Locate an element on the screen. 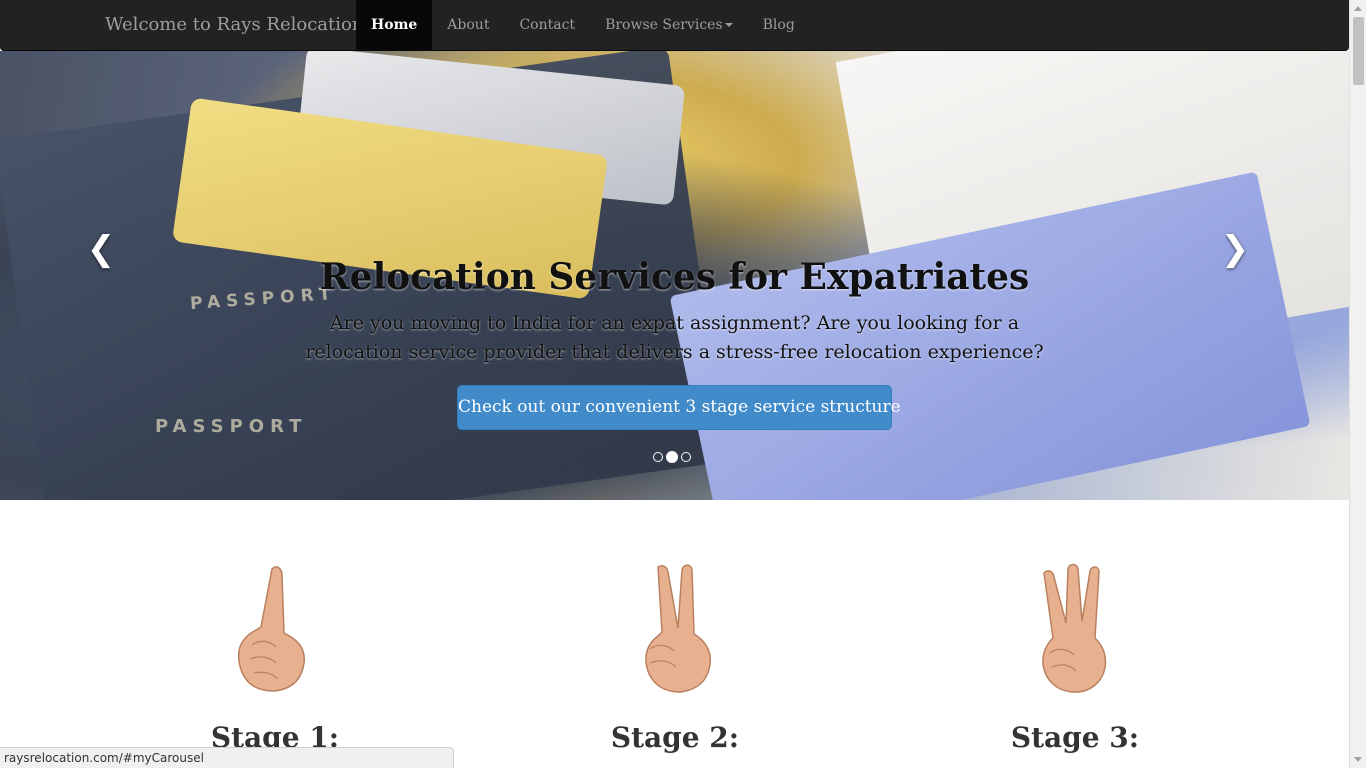  nav-browse-services: Browse Services is located at coordinates (669, 25).